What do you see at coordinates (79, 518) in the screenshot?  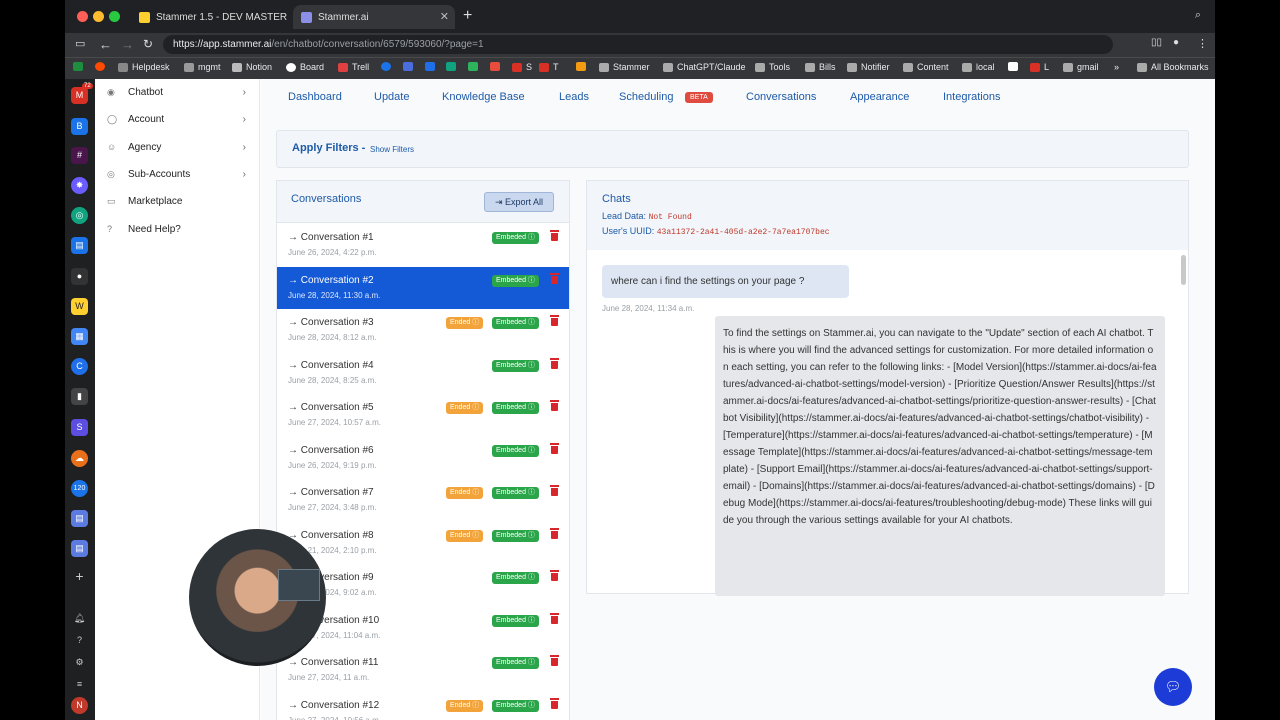 I see `app-doc-icon: ▤` at bounding box center [79, 518].